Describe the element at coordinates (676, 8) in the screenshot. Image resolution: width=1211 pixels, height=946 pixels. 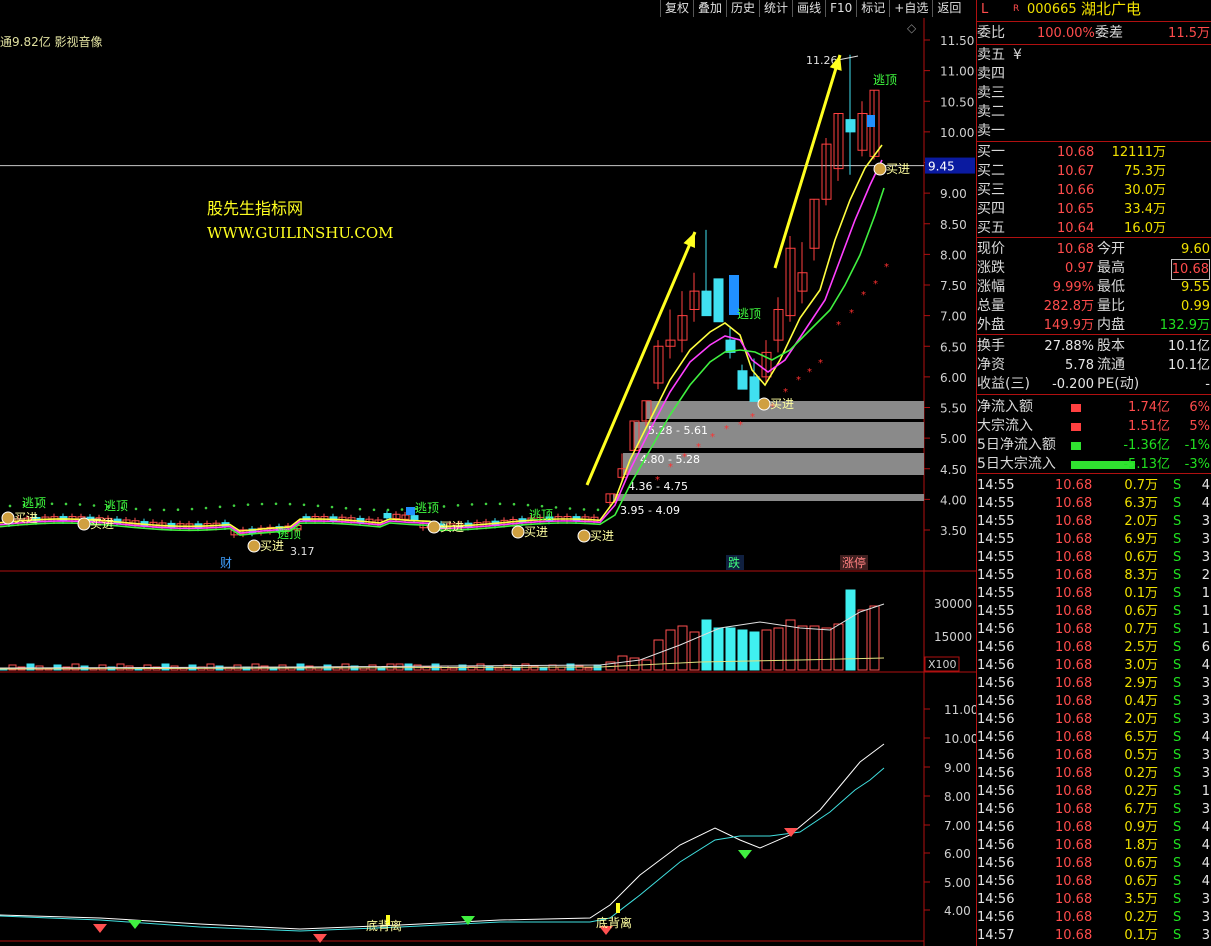
I see `toolbar-button-0: 复权` at that location.